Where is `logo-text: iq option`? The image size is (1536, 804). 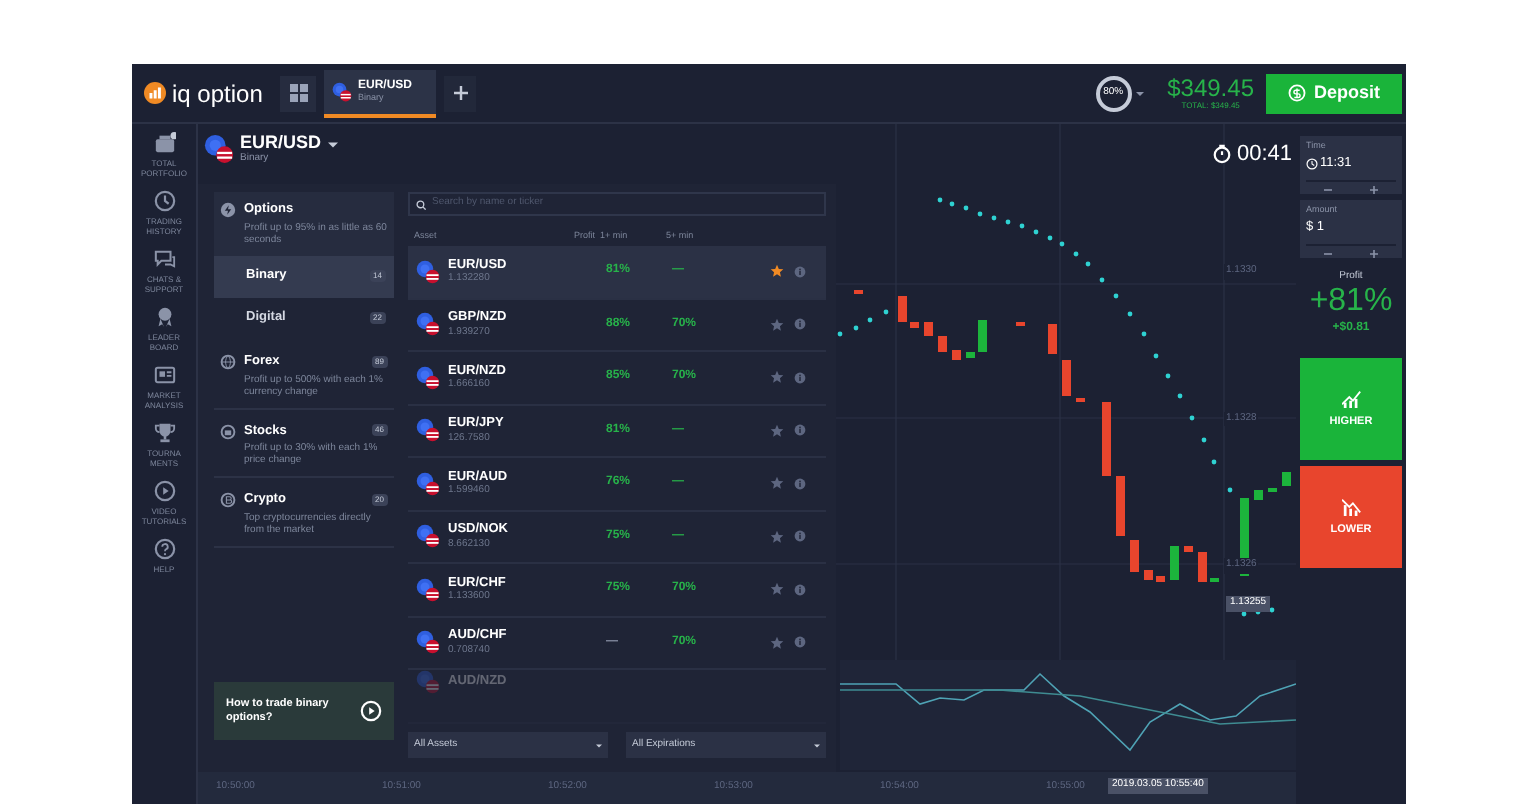
logo-text: iq option is located at coordinates (217, 94).